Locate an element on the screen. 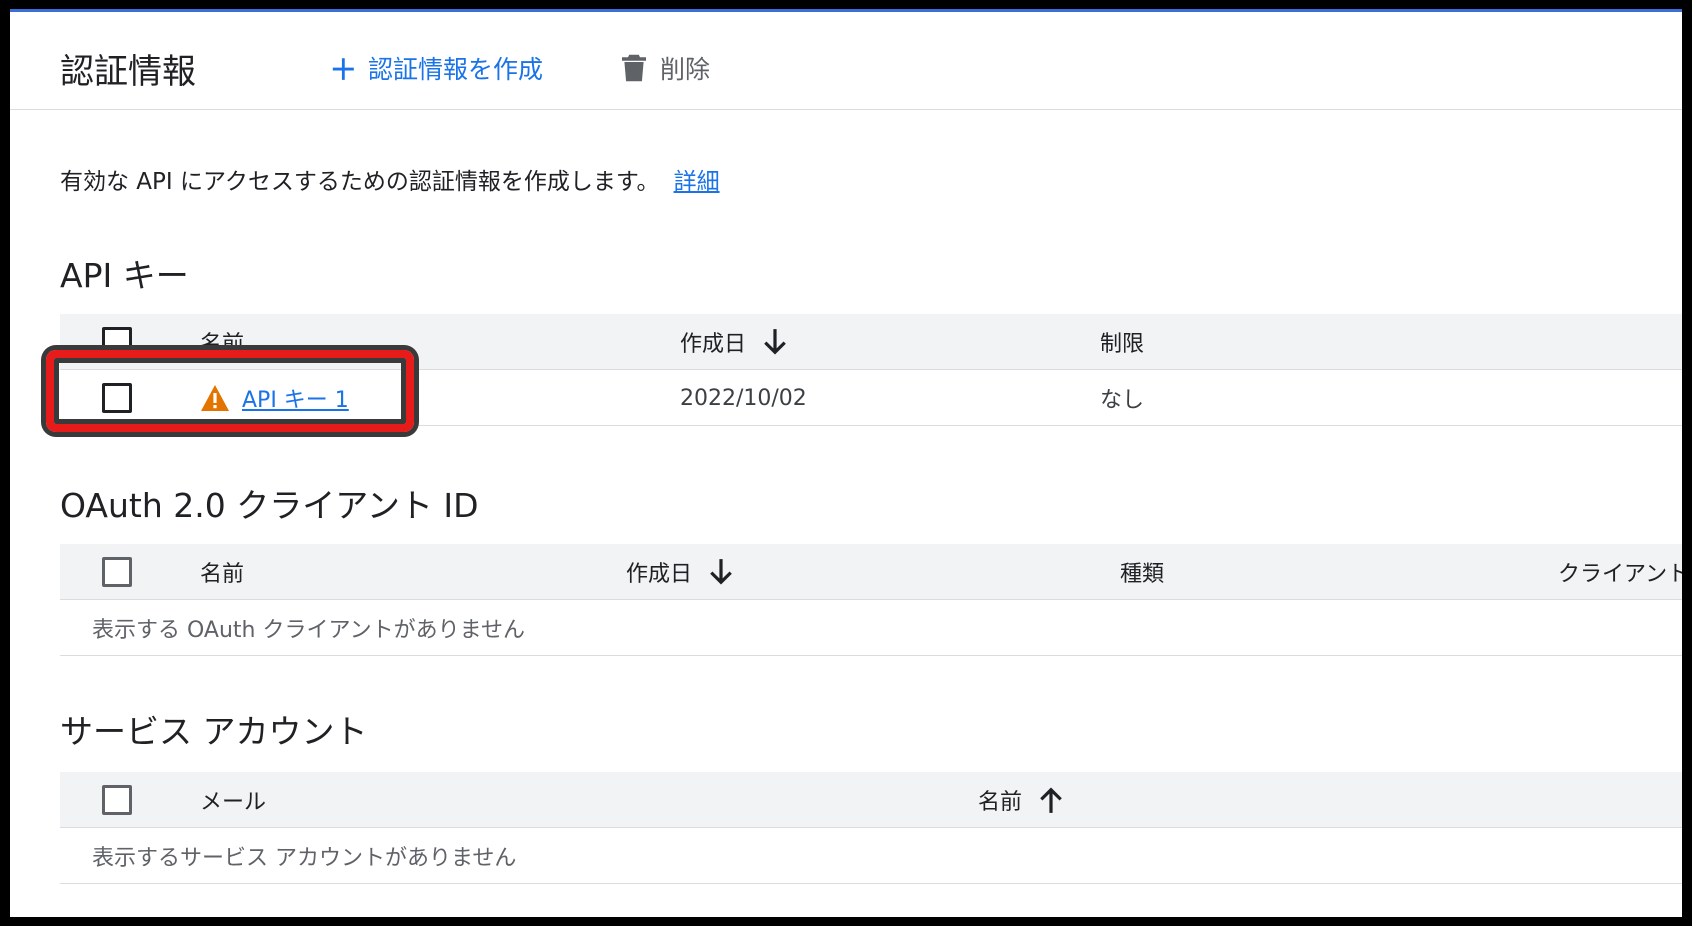  page-title: 認証情報 is located at coordinates (128, 72).